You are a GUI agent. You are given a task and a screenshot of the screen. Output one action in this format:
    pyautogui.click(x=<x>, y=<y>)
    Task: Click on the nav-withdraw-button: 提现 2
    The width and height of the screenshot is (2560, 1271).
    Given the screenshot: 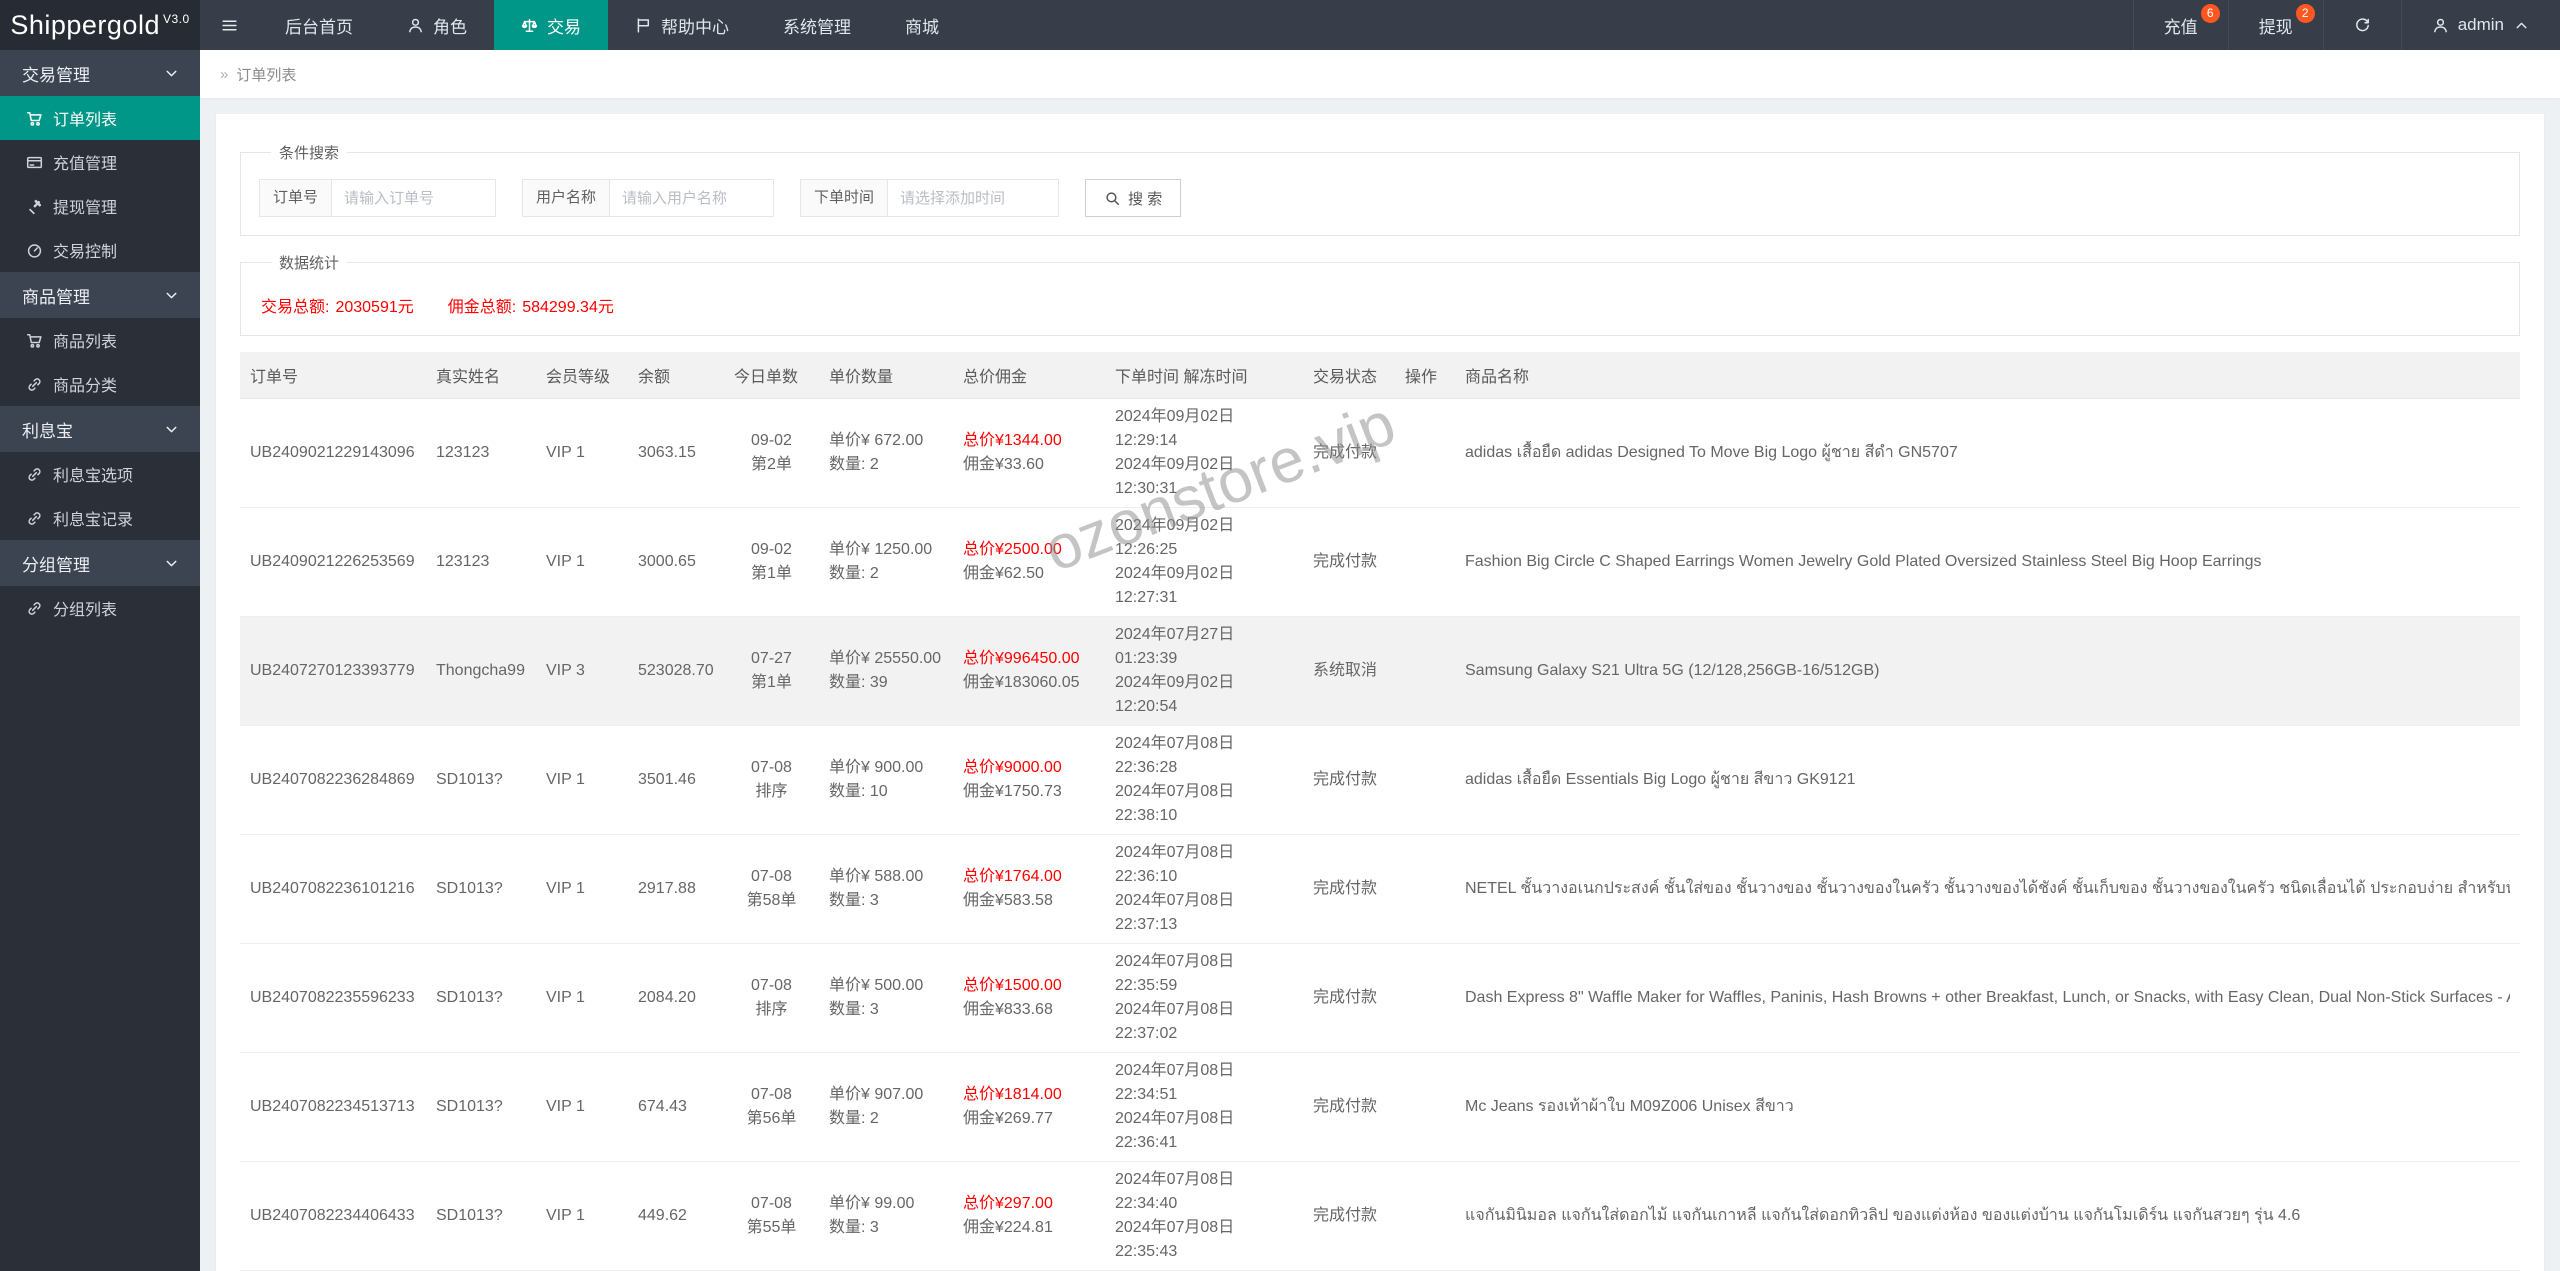 What is the action you would take?
    pyautogui.click(x=2275, y=25)
    